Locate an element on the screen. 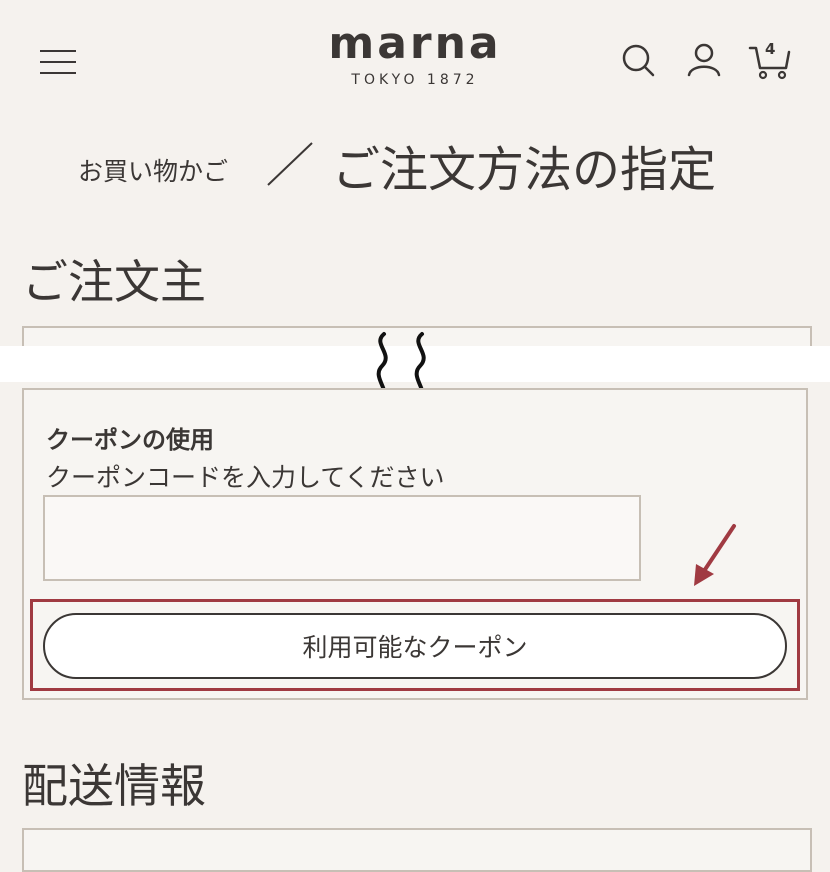  user-icon is located at coordinates (704, 60).